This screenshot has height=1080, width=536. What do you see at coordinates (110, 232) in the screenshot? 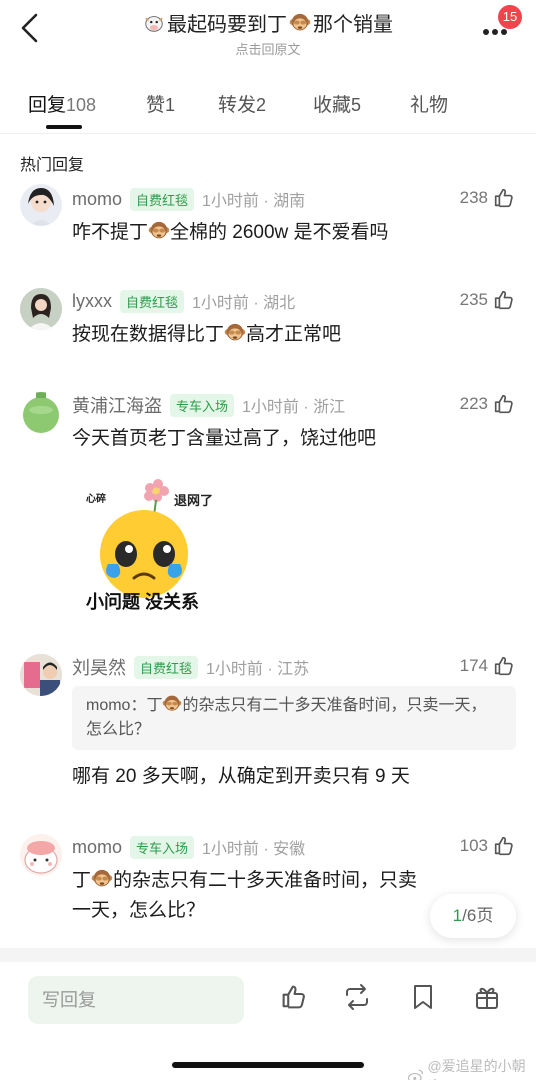
I see `comment-text-part: 咋不提丁` at bounding box center [110, 232].